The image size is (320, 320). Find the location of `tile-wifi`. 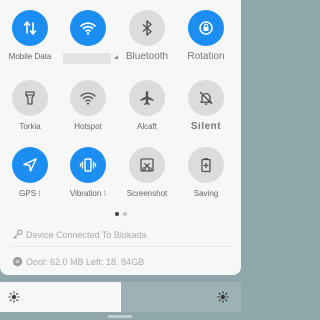

tile-wifi is located at coordinates (88, 28).